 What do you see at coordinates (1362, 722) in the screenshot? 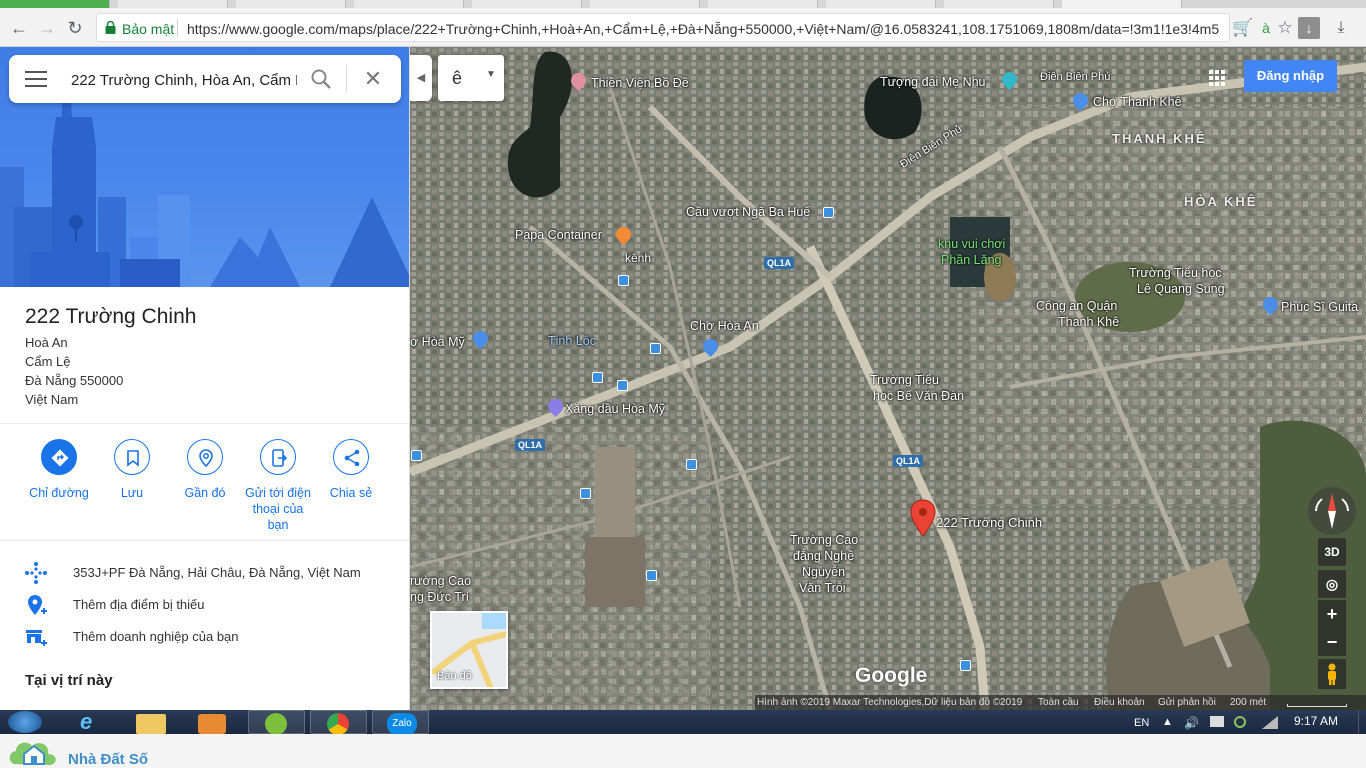
I see `show-desktop-button` at bounding box center [1362, 722].